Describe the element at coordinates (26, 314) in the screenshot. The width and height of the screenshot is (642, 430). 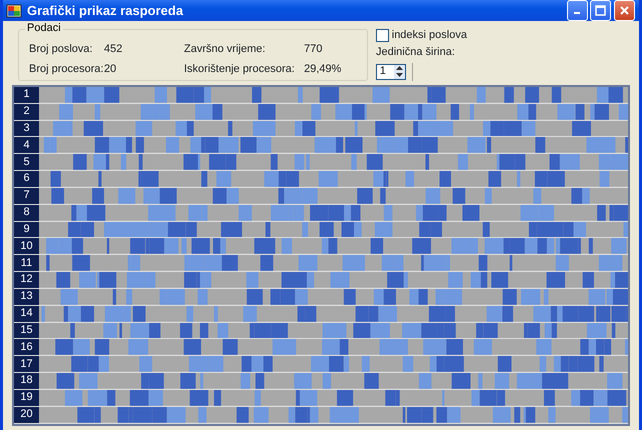
I see `row-number: 14` at that location.